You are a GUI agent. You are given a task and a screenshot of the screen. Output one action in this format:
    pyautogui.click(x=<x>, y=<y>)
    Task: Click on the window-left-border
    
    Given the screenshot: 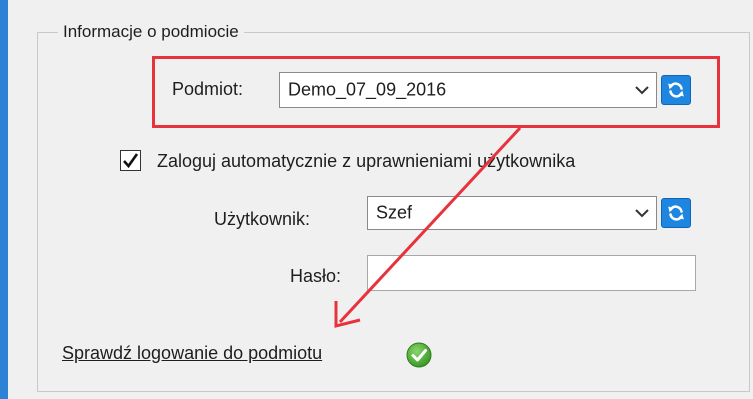 What is the action you would take?
    pyautogui.click(x=4, y=199)
    